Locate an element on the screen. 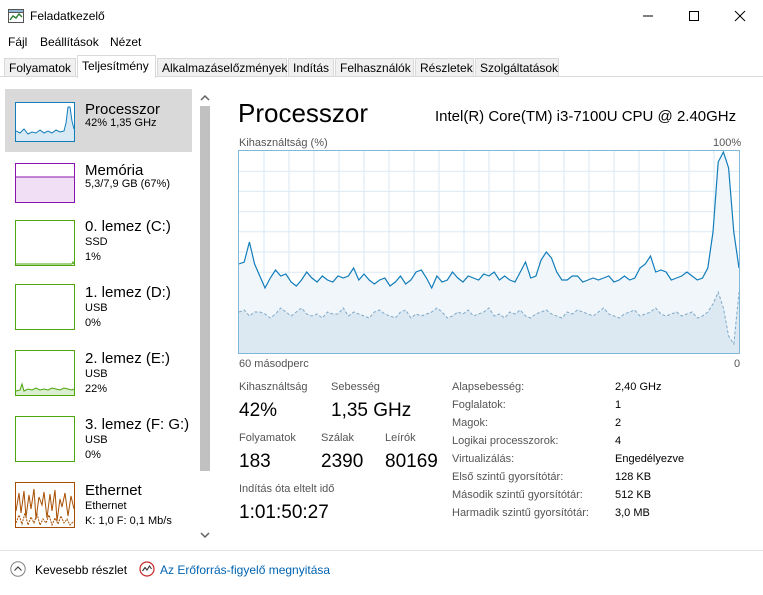 This screenshot has height=595, width=763. sidebar-item-disk-e: 2. lemez (E:) USB 22% is located at coordinates (98, 374).